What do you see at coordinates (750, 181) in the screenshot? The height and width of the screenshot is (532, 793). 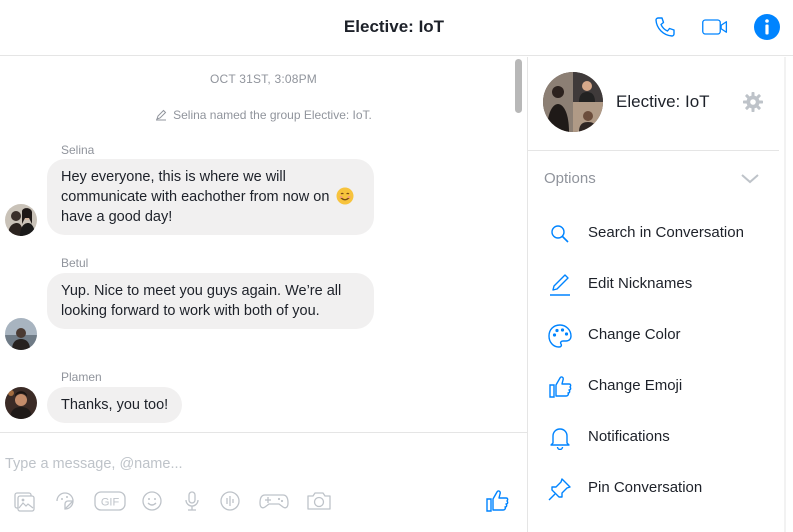 I see `chevron-down-icon` at bounding box center [750, 181].